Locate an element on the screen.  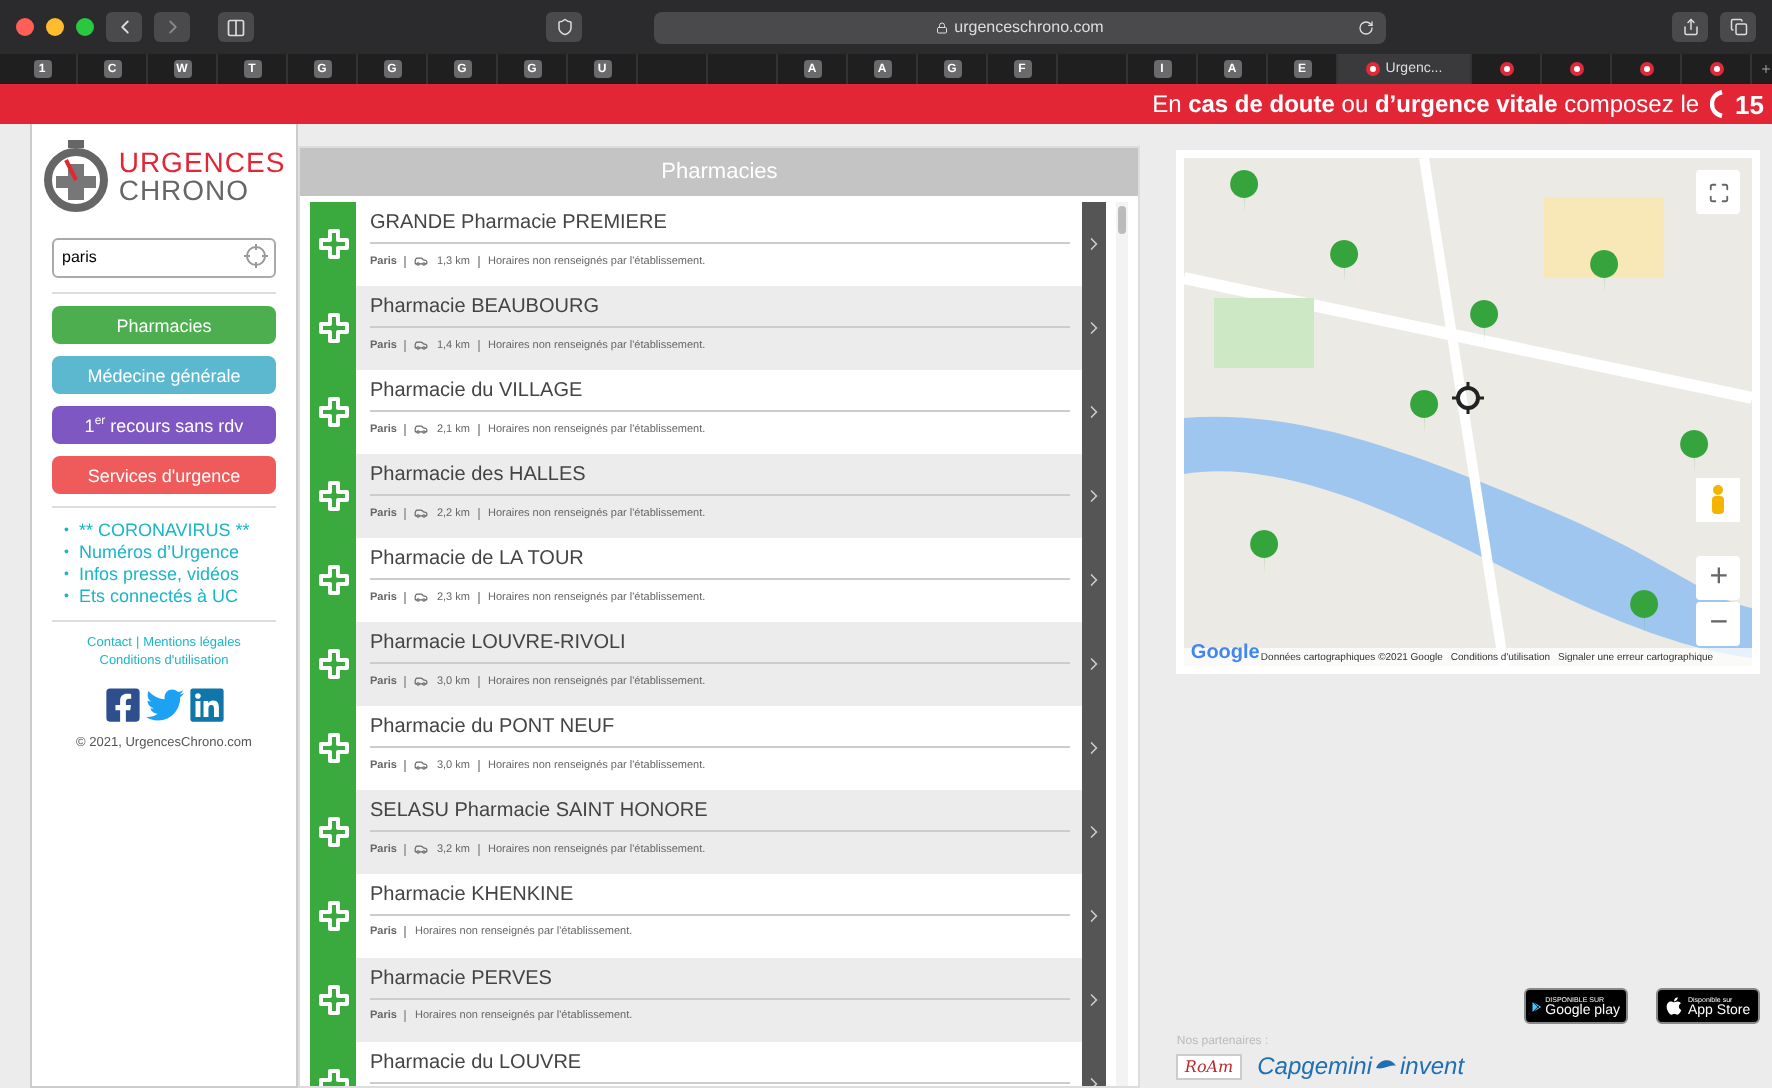
map-logo: Google is located at coordinates (1225, 653).